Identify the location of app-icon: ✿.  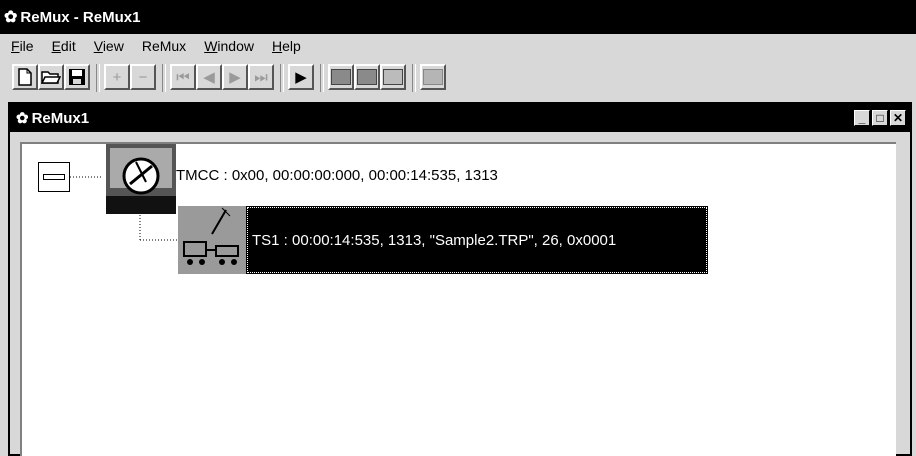
(11, 17).